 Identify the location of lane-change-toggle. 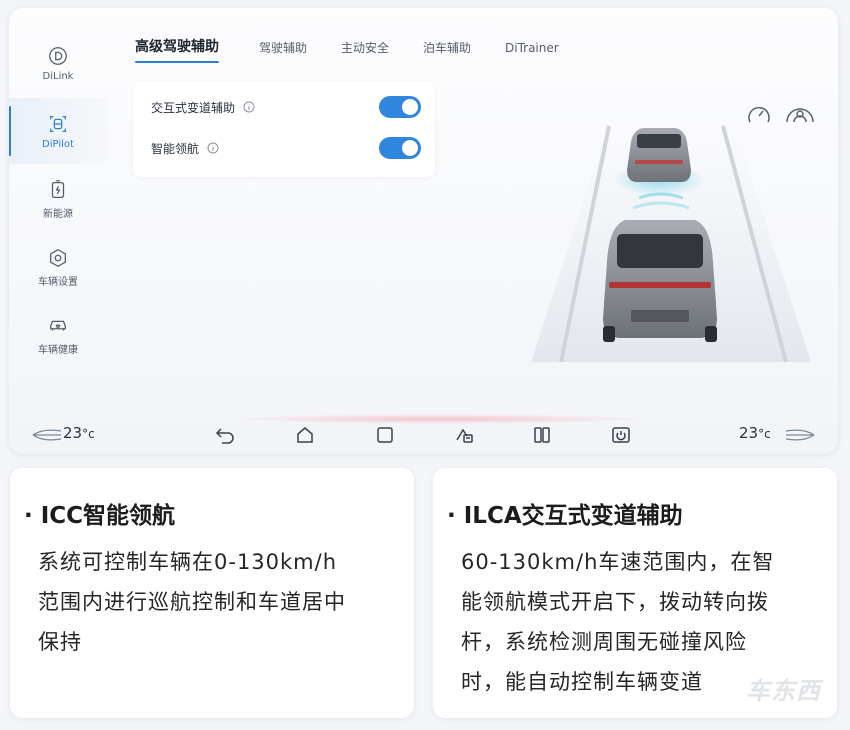
(400, 107).